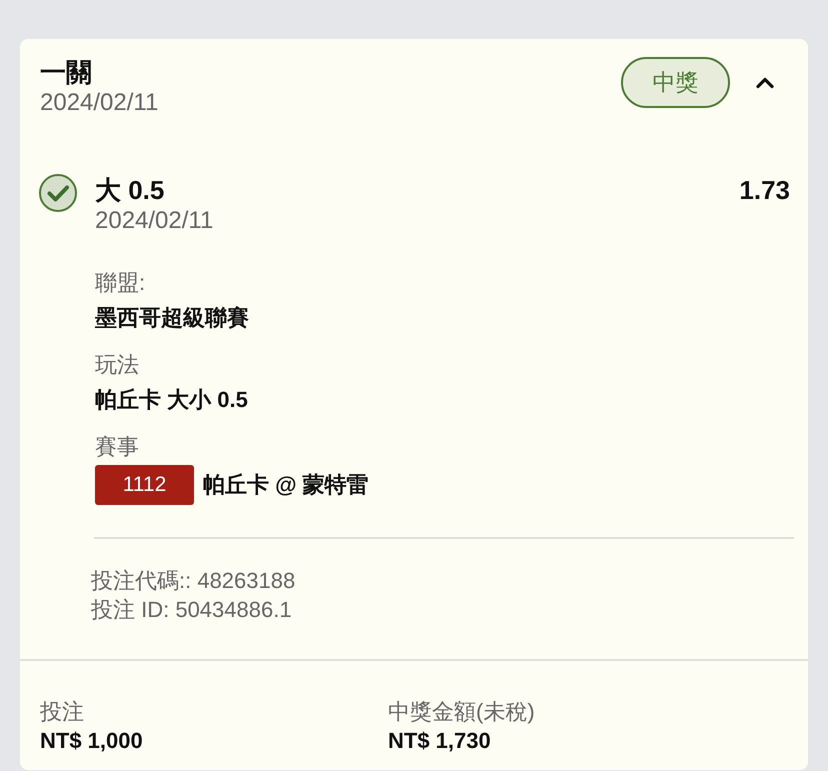 Image resolution: width=828 pixels, height=771 pixels. What do you see at coordinates (120, 283) in the screenshot?
I see `detail-label: 聯盟:` at bounding box center [120, 283].